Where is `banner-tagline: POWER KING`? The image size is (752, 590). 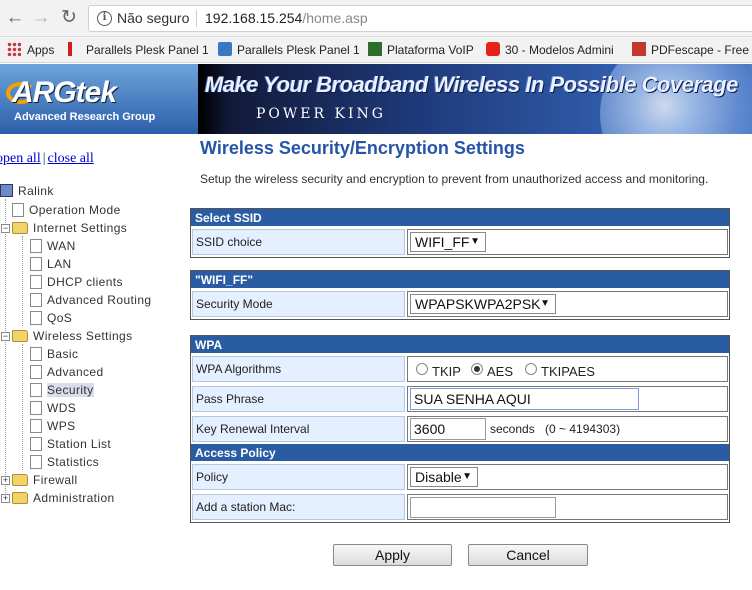
banner-tagline: POWER KING is located at coordinates (321, 114).